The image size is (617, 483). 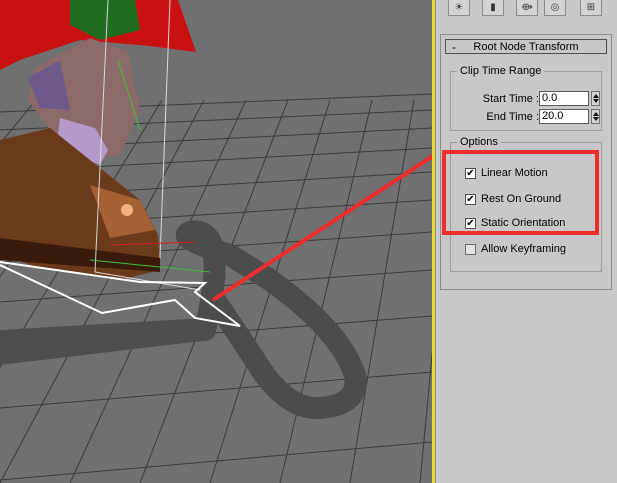 What do you see at coordinates (493, 8) in the screenshot?
I see `modify-icon: ▮` at bounding box center [493, 8].